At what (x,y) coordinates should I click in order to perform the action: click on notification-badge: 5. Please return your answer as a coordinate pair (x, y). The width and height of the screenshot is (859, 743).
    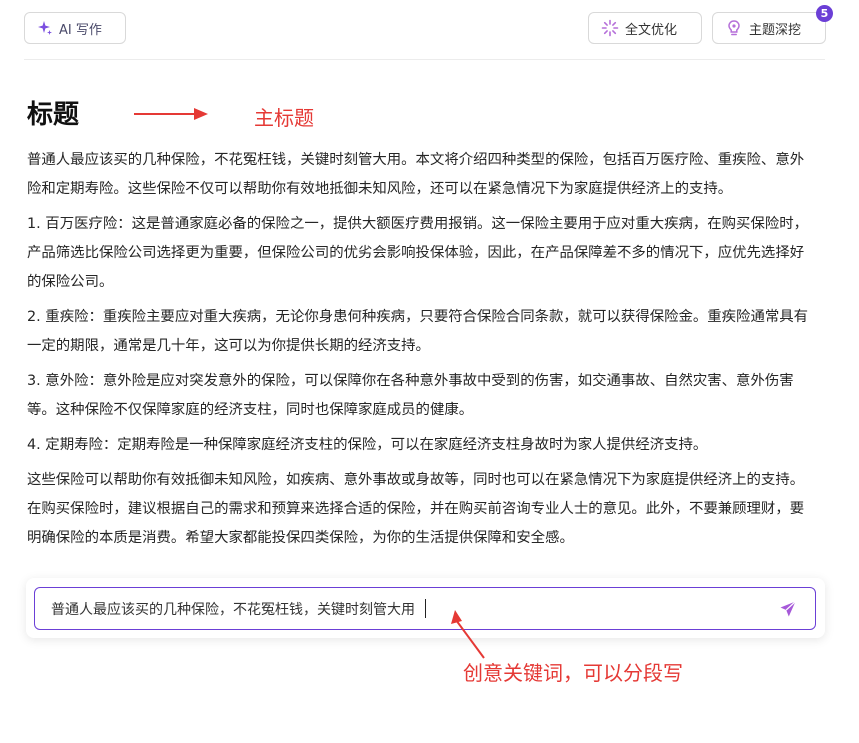
    Looking at the image, I should click on (824, 13).